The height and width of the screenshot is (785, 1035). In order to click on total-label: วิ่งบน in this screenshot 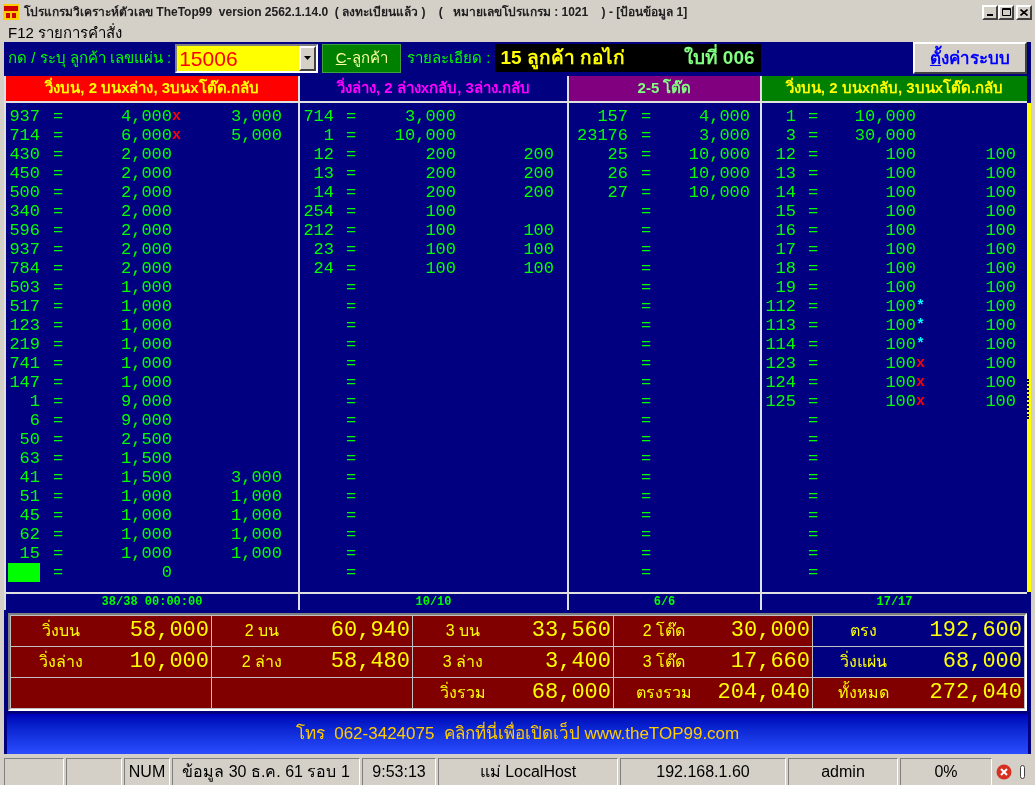, I will do `click(61, 630)`.